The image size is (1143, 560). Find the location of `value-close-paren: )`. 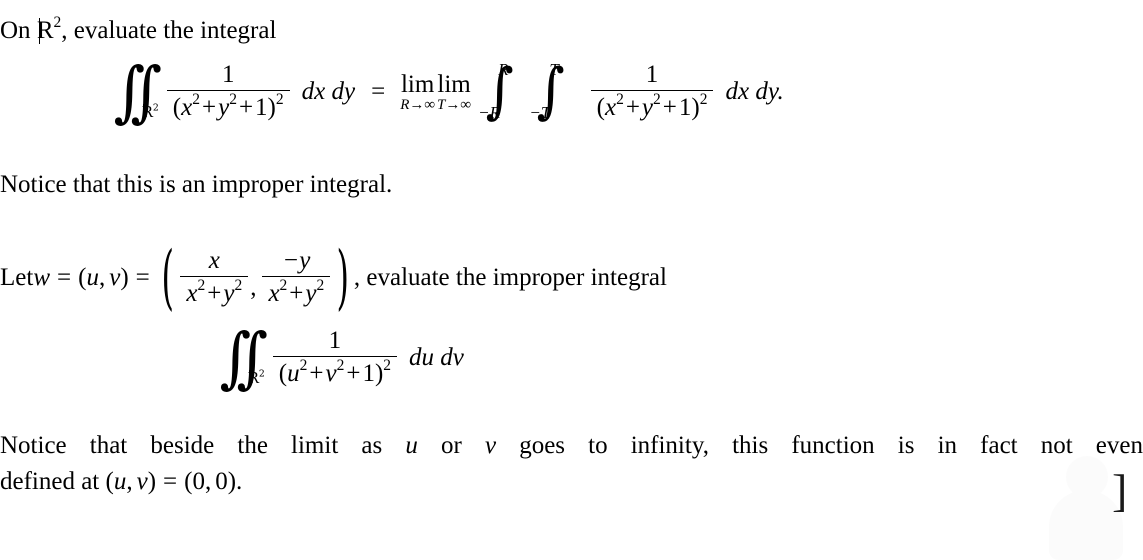

value-close-paren: ) is located at coordinates (232, 482).